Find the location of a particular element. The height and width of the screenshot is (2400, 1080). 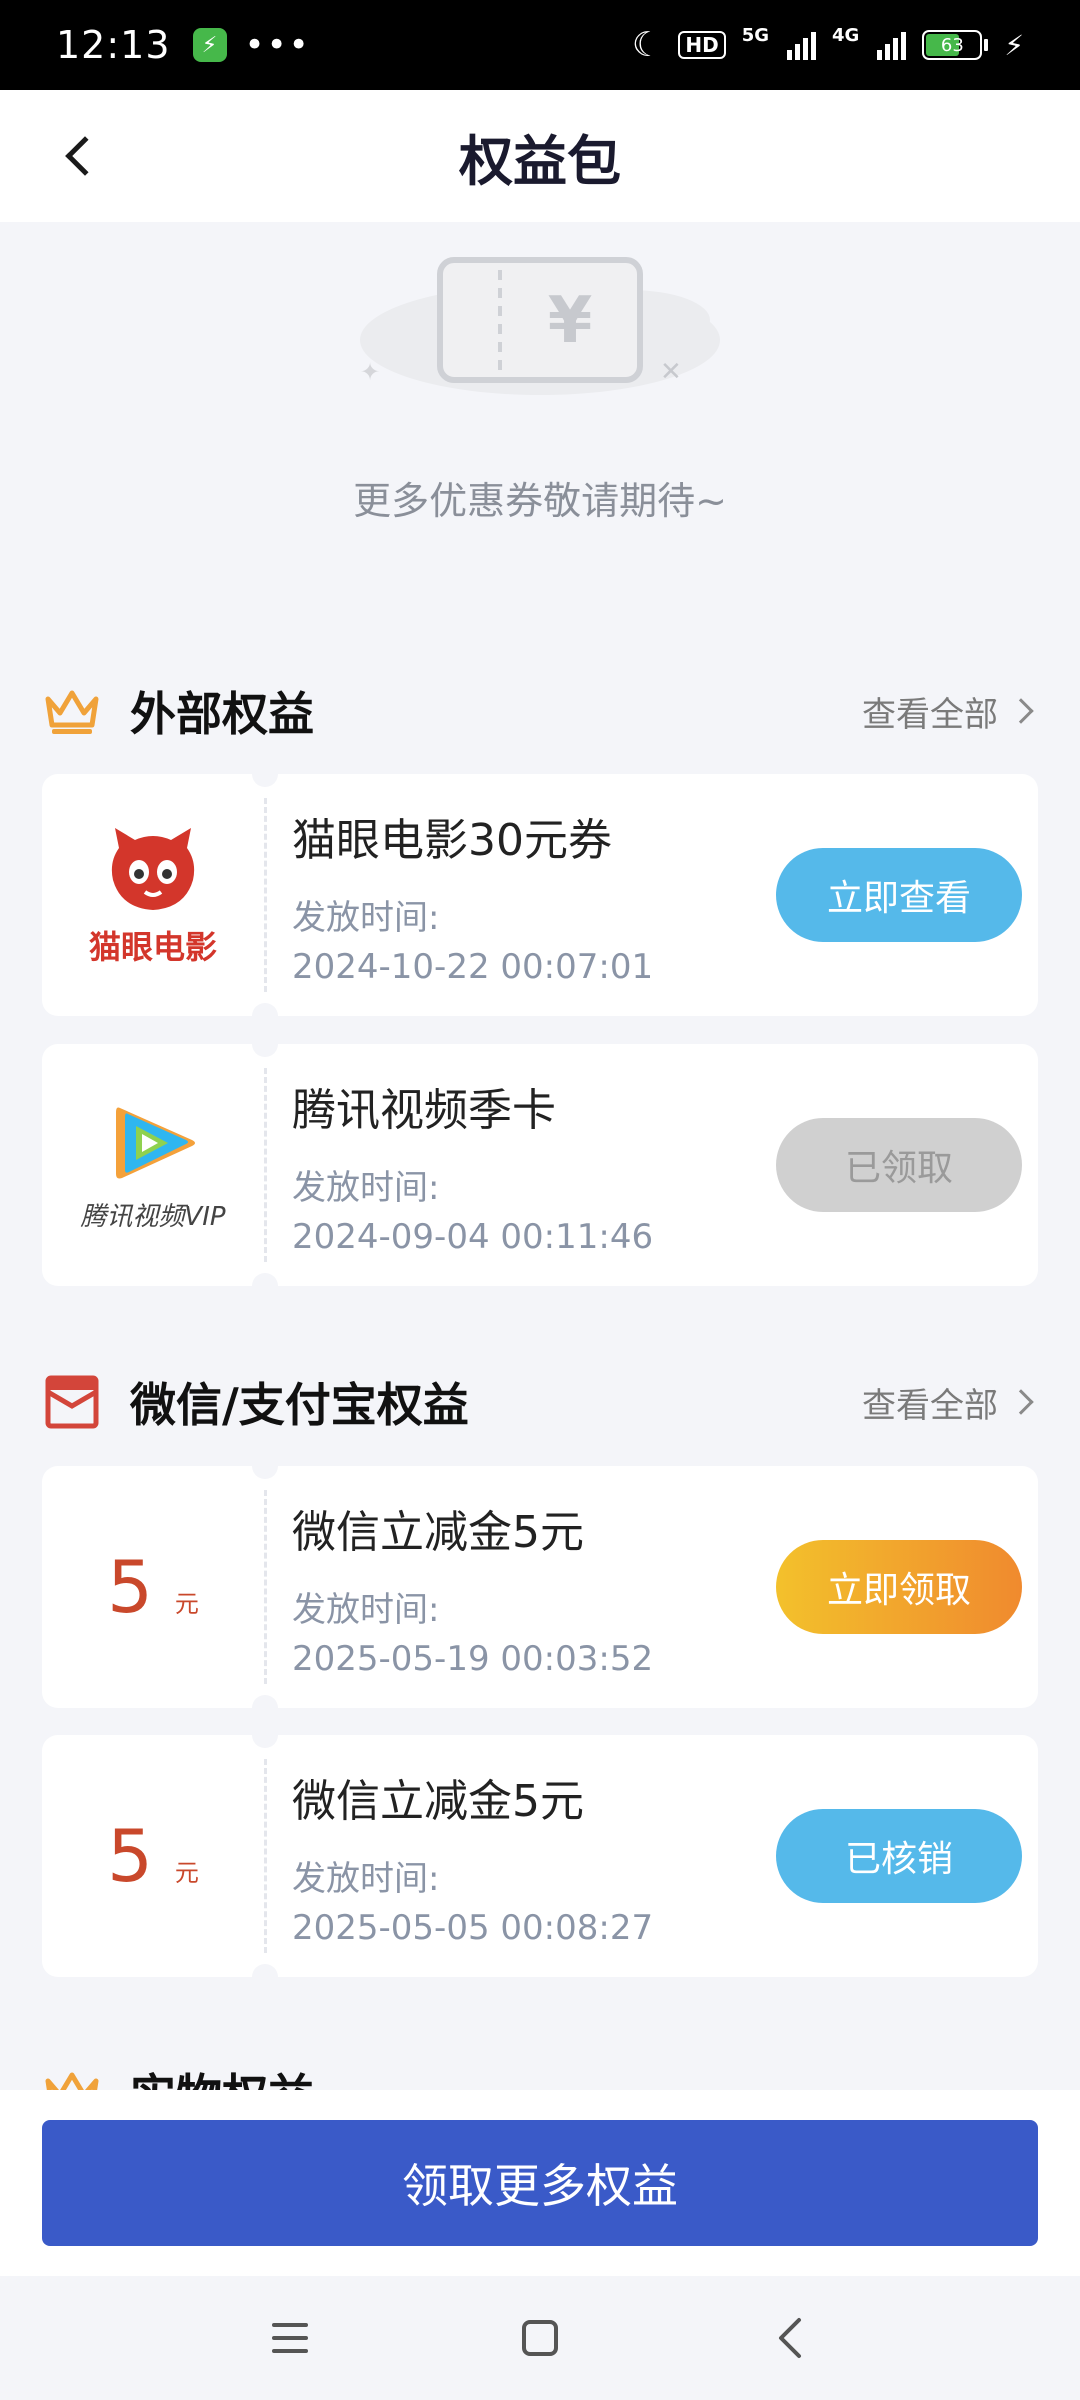

home-square-icon is located at coordinates (540, 2338).